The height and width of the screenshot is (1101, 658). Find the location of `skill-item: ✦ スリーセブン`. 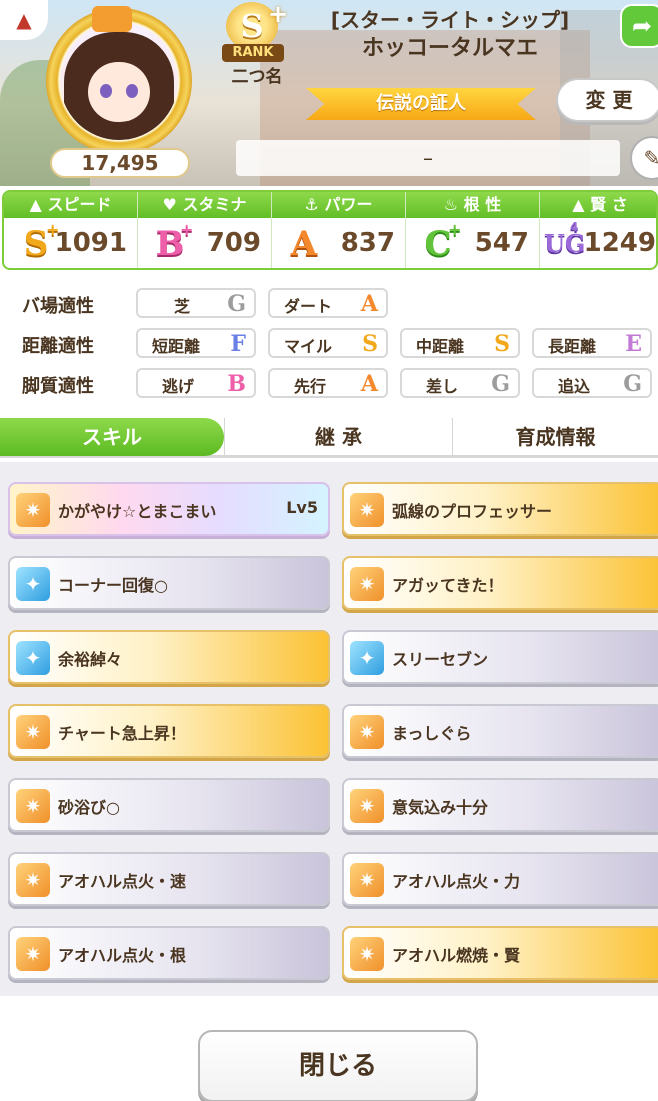

skill-item: ✦ スリーセブン is located at coordinates (500, 657).